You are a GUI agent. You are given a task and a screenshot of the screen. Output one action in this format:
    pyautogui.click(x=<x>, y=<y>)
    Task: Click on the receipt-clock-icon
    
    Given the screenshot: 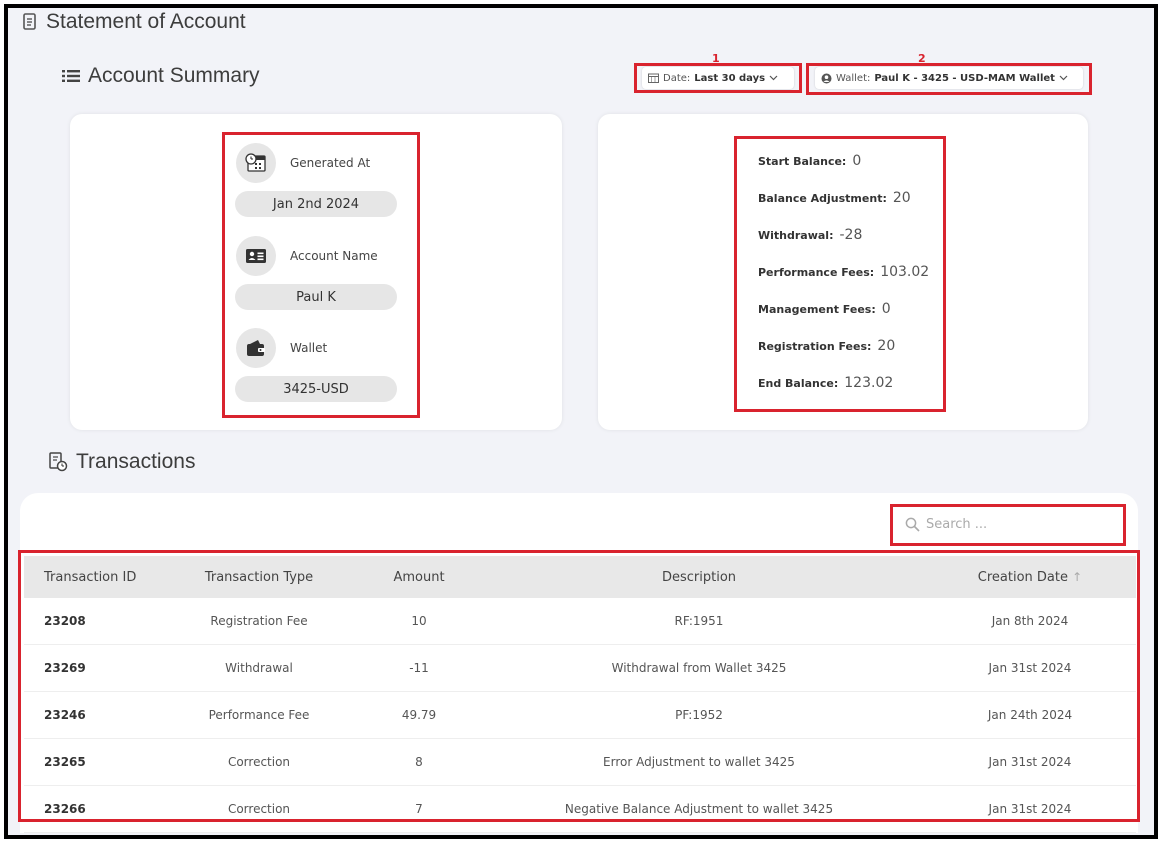 What is the action you would take?
    pyautogui.click(x=58, y=462)
    